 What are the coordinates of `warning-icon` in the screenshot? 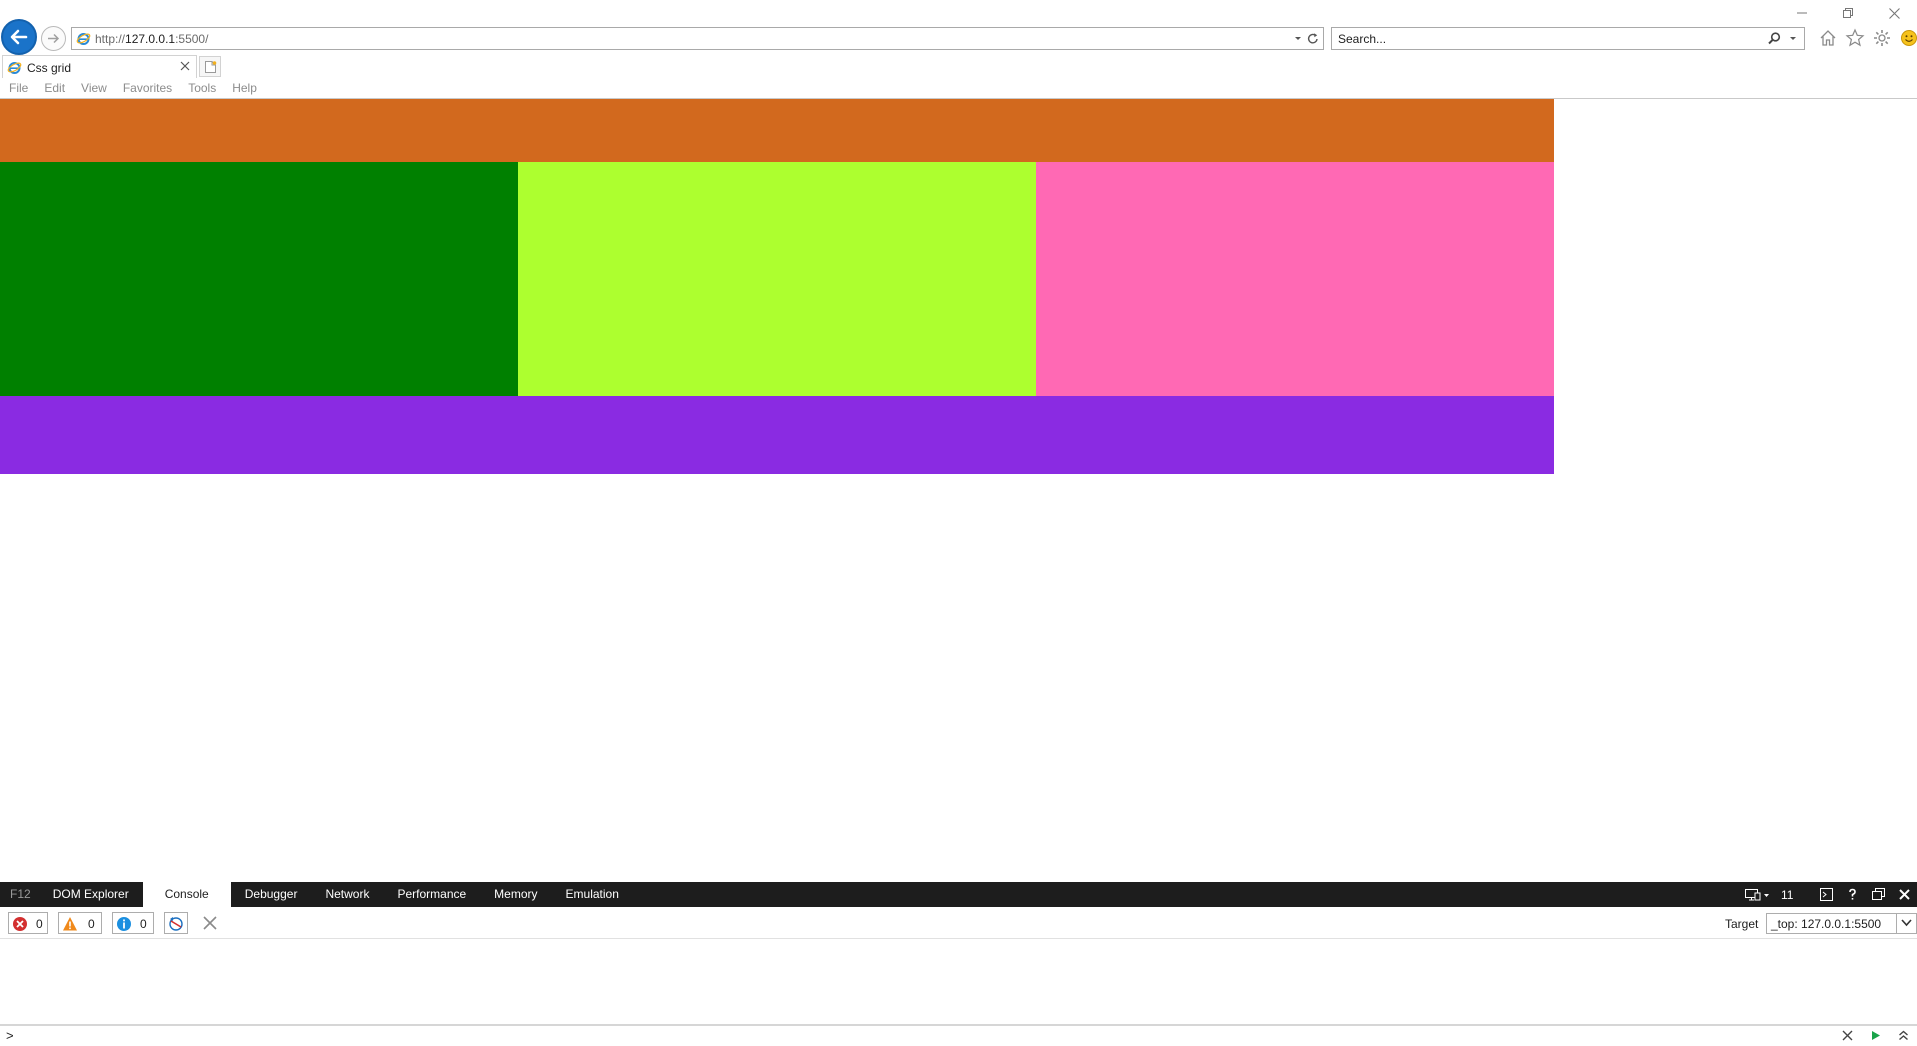 It's located at (70, 924).